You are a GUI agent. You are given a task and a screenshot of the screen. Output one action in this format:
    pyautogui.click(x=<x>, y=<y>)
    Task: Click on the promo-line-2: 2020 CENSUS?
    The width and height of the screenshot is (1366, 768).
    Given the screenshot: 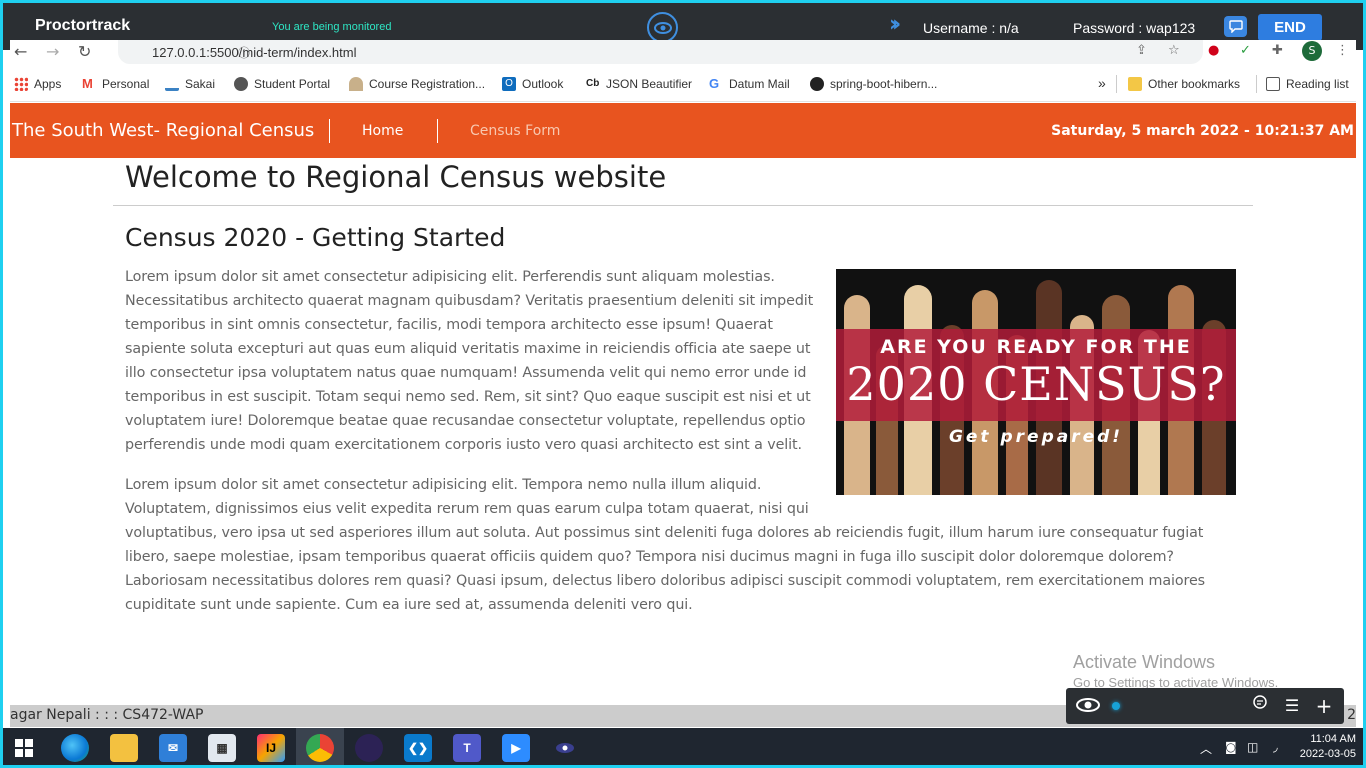 What is the action you would take?
    pyautogui.click(x=1036, y=384)
    